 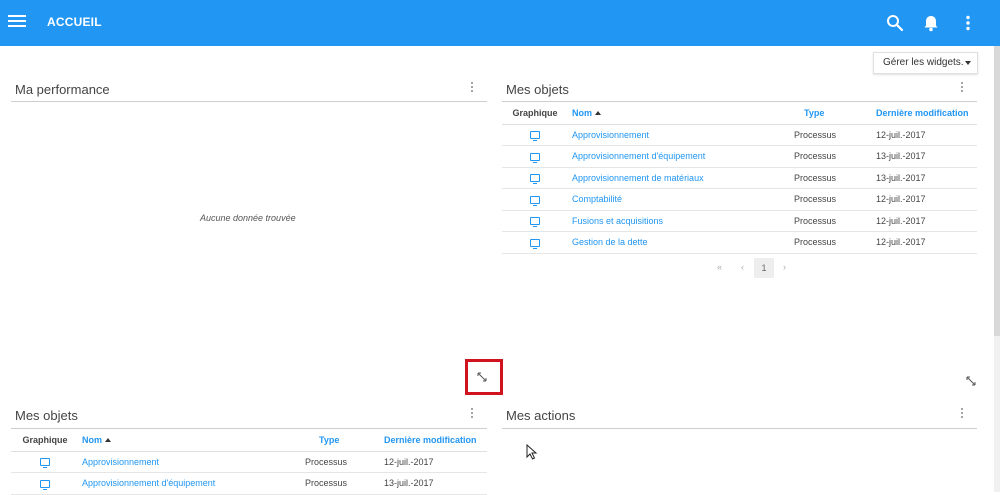 What do you see at coordinates (997, 191) in the screenshot?
I see `scrollbar-thumb` at bounding box center [997, 191].